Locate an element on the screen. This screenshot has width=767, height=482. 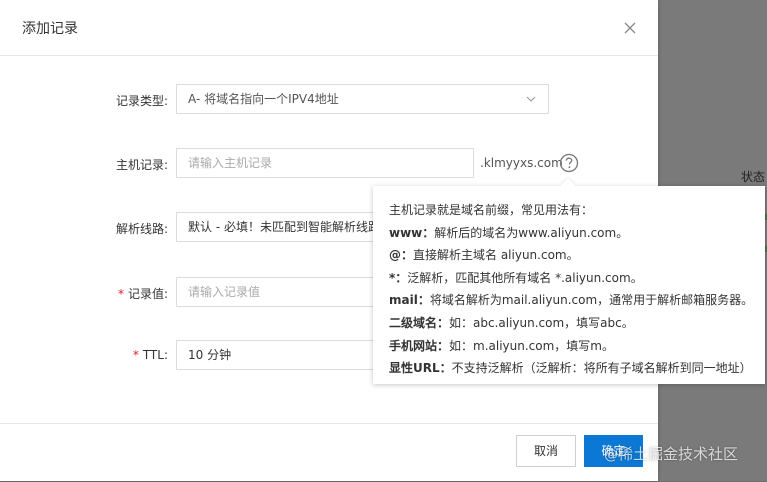
record-value-label: * 记录值: is located at coordinates (143, 293).